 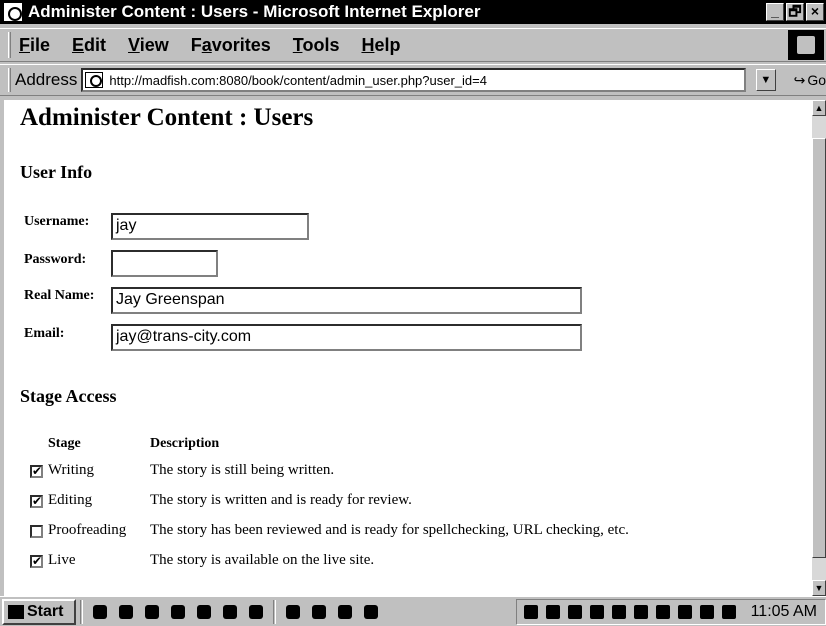 What do you see at coordinates (68, 396) in the screenshot?
I see `stage-access-heading: Stage Access` at bounding box center [68, 396].